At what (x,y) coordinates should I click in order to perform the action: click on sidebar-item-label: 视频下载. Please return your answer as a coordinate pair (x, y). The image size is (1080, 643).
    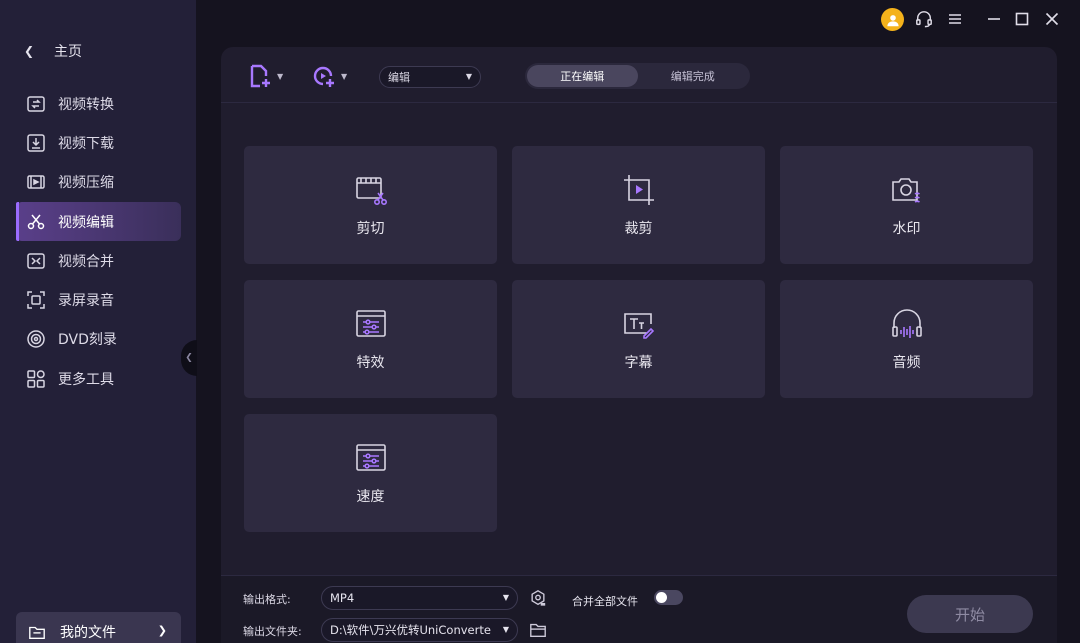
    Looking at the image, I should click on (86, 143).